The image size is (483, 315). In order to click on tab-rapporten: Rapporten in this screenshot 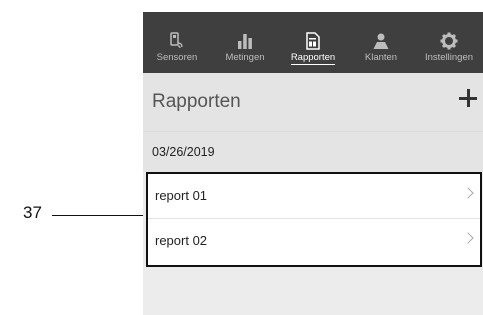, I will do `click(313, 42)`.